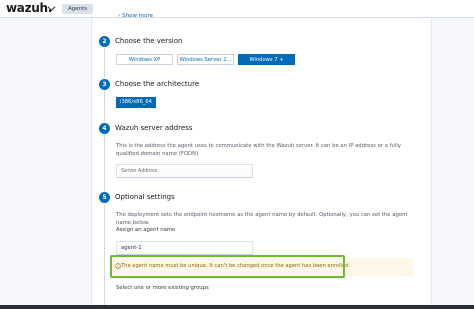  What do you see at coordinates (154, 128) in the screenshot?
I see `step-4-title: Wazuh server address` at bounding box center [154, 128].